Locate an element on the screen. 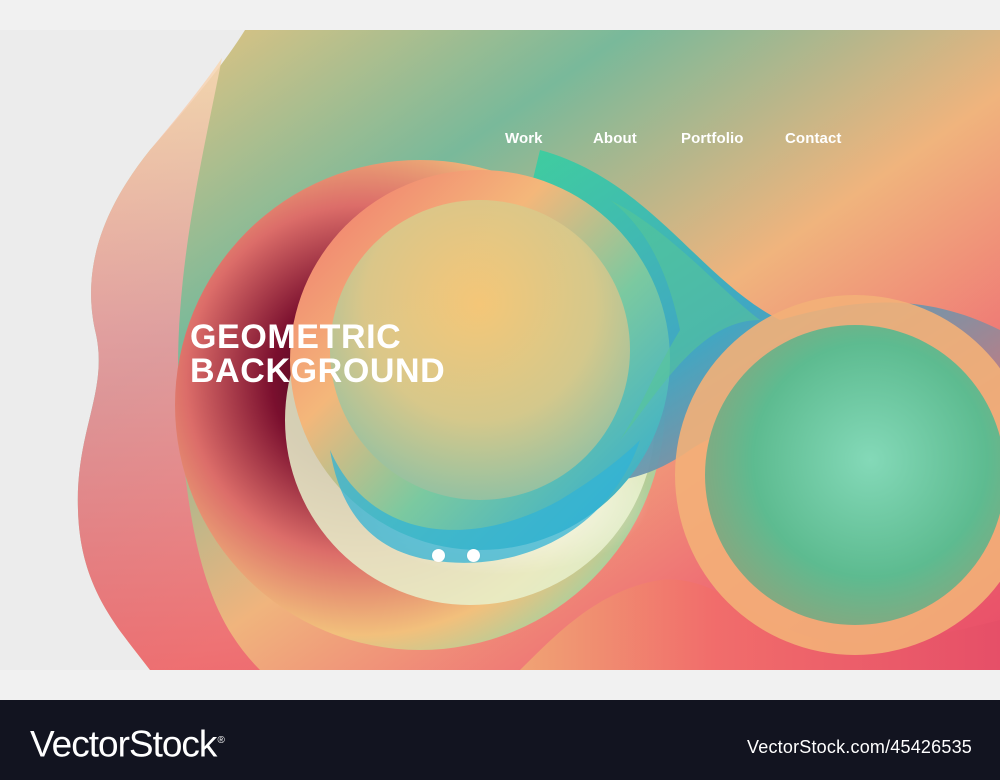  slider-pagination is located at coordinates (456, 555).